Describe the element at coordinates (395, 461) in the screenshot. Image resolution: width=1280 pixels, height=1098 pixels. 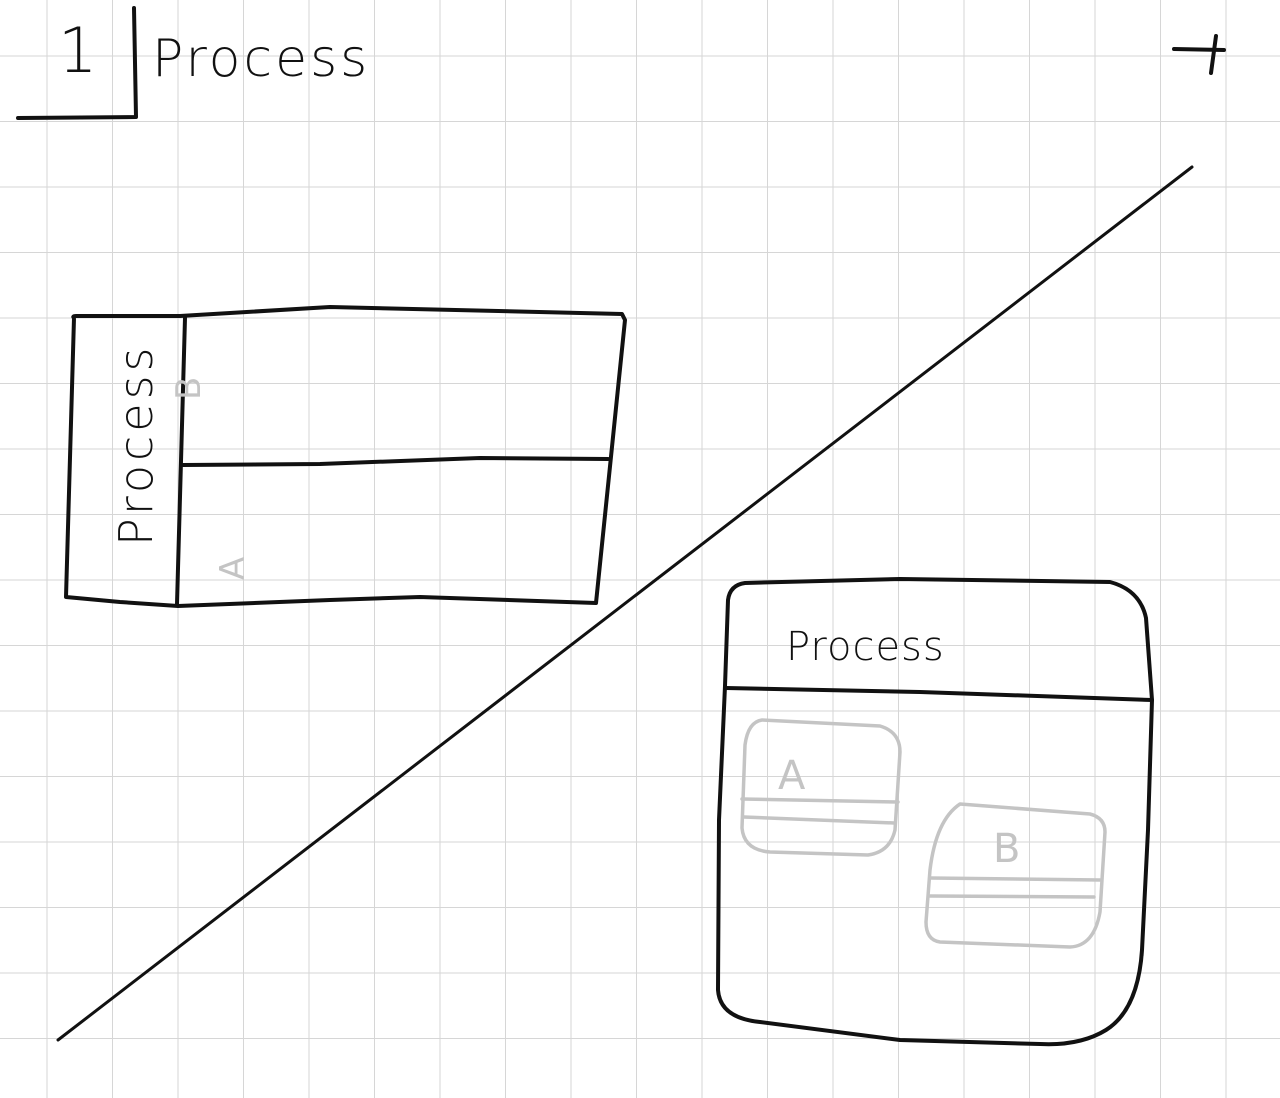
I see `lane-divider` at that location.